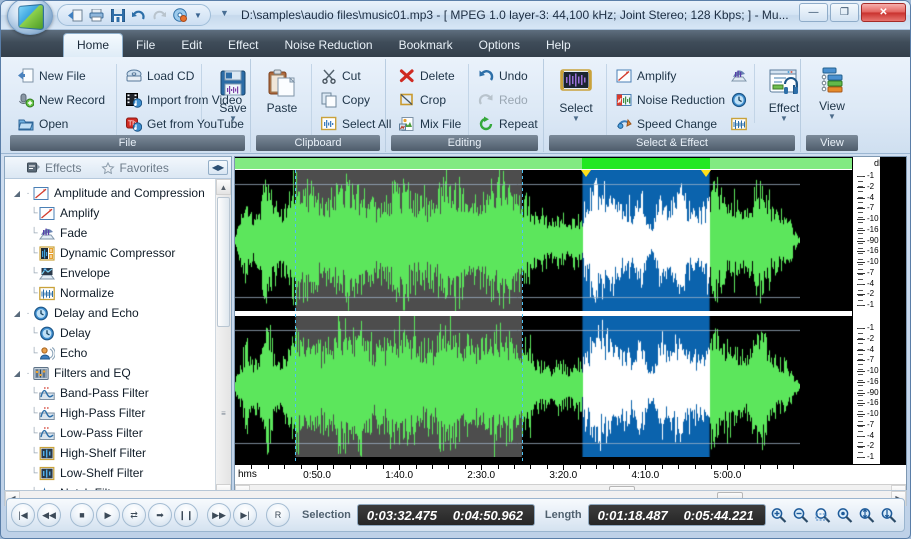  What do you see at coordinates (505, 75) in the screenshot?
I see `undo-button: Undo` at bounding box center [505, 75].